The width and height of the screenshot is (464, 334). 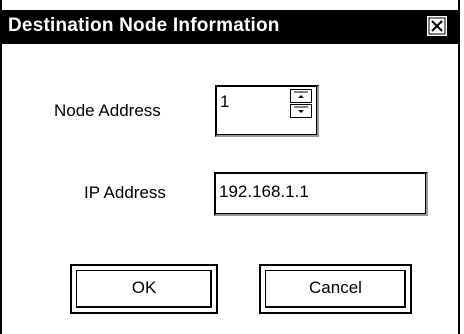 What do you see at coordinates (125, 192) in the screenshot?
I see `ip-address-label: IP Address` at bounding box center [125, 192].